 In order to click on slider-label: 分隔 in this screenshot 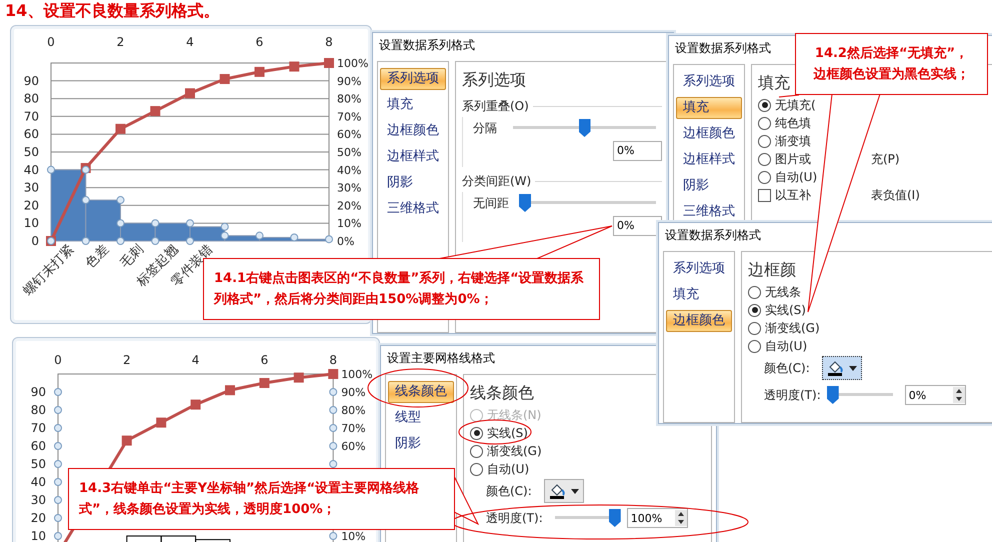, I will do `click(485, 128)`.